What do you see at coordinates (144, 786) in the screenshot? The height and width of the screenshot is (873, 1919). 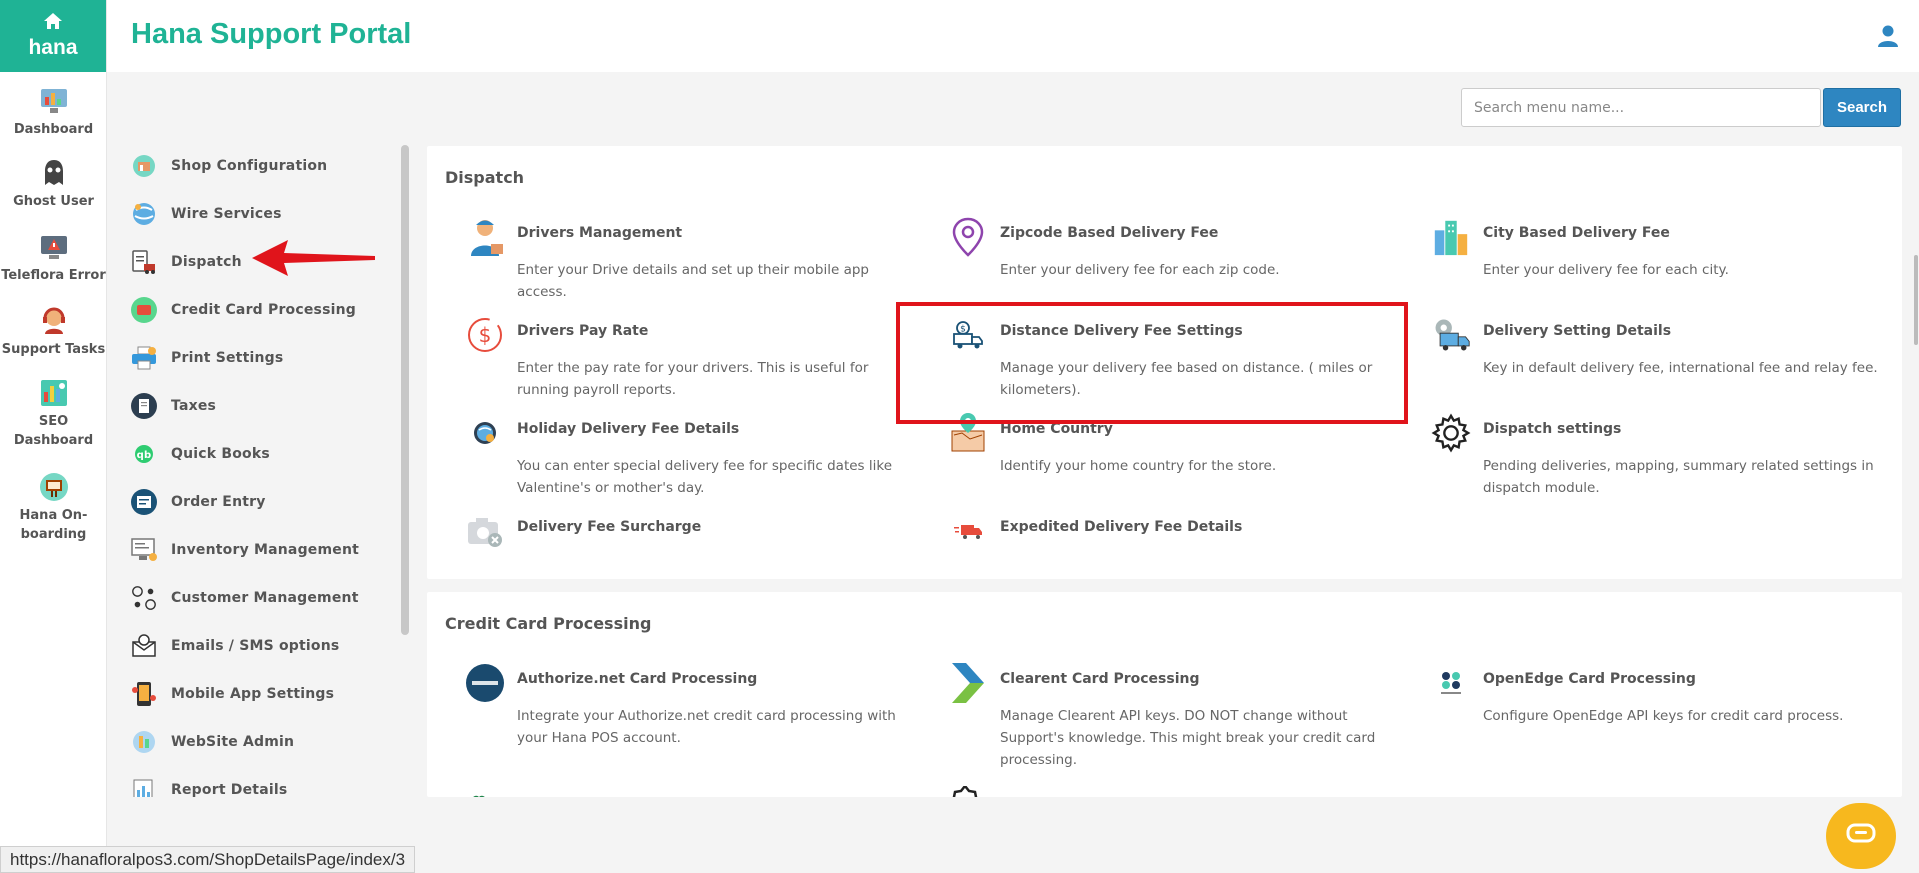 I see `report-icon` at bounding box center [144, 786].